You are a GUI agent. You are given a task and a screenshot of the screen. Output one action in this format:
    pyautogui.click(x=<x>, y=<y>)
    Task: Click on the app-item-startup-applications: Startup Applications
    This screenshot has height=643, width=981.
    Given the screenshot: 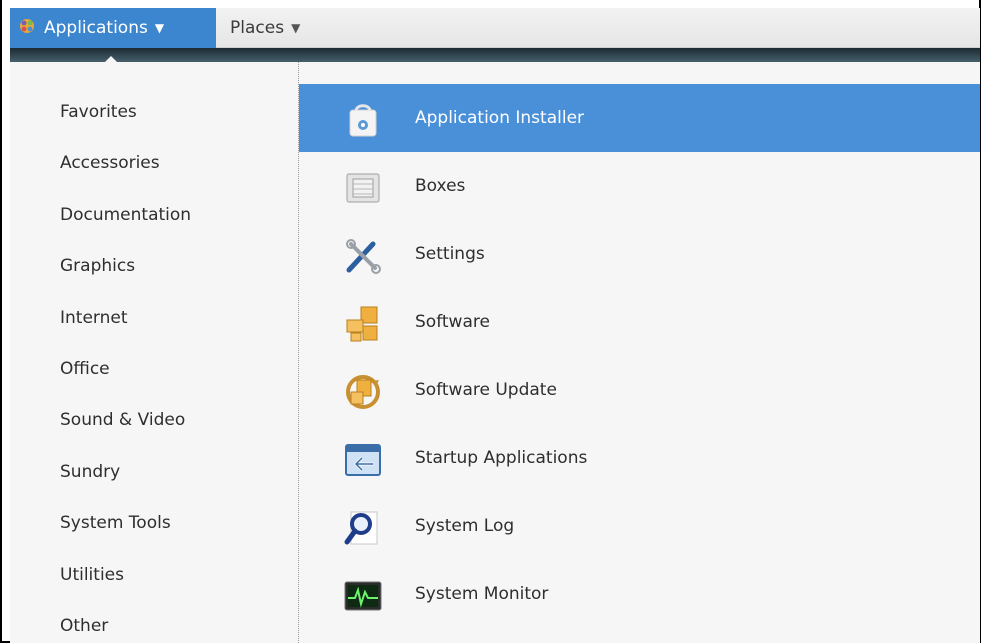 What is the action you would take?
    pyautogui.click(x=639, y=458)
    